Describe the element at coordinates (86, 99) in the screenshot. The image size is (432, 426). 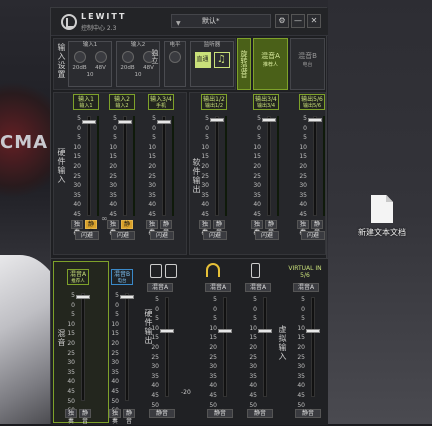
I see `hw-input-1-name: 输入1` at that location.